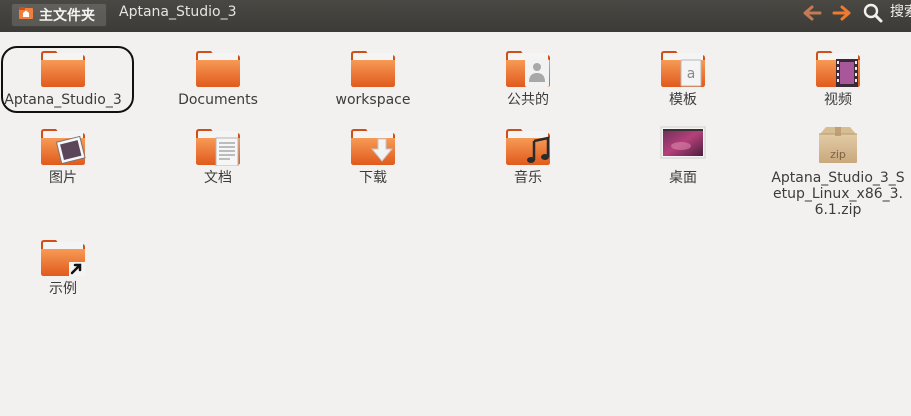  I want to click on file-item-label: 音乐, so click(528, 178).